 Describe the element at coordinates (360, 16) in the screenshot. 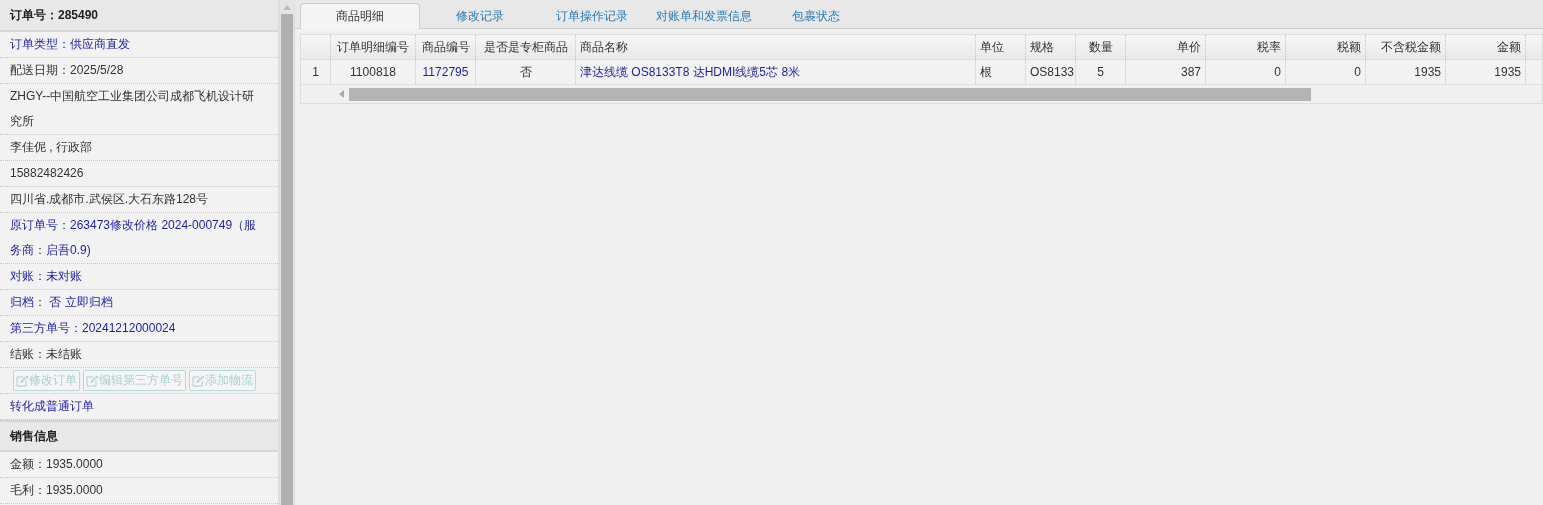

I see `tab: 商品明细` at that location.